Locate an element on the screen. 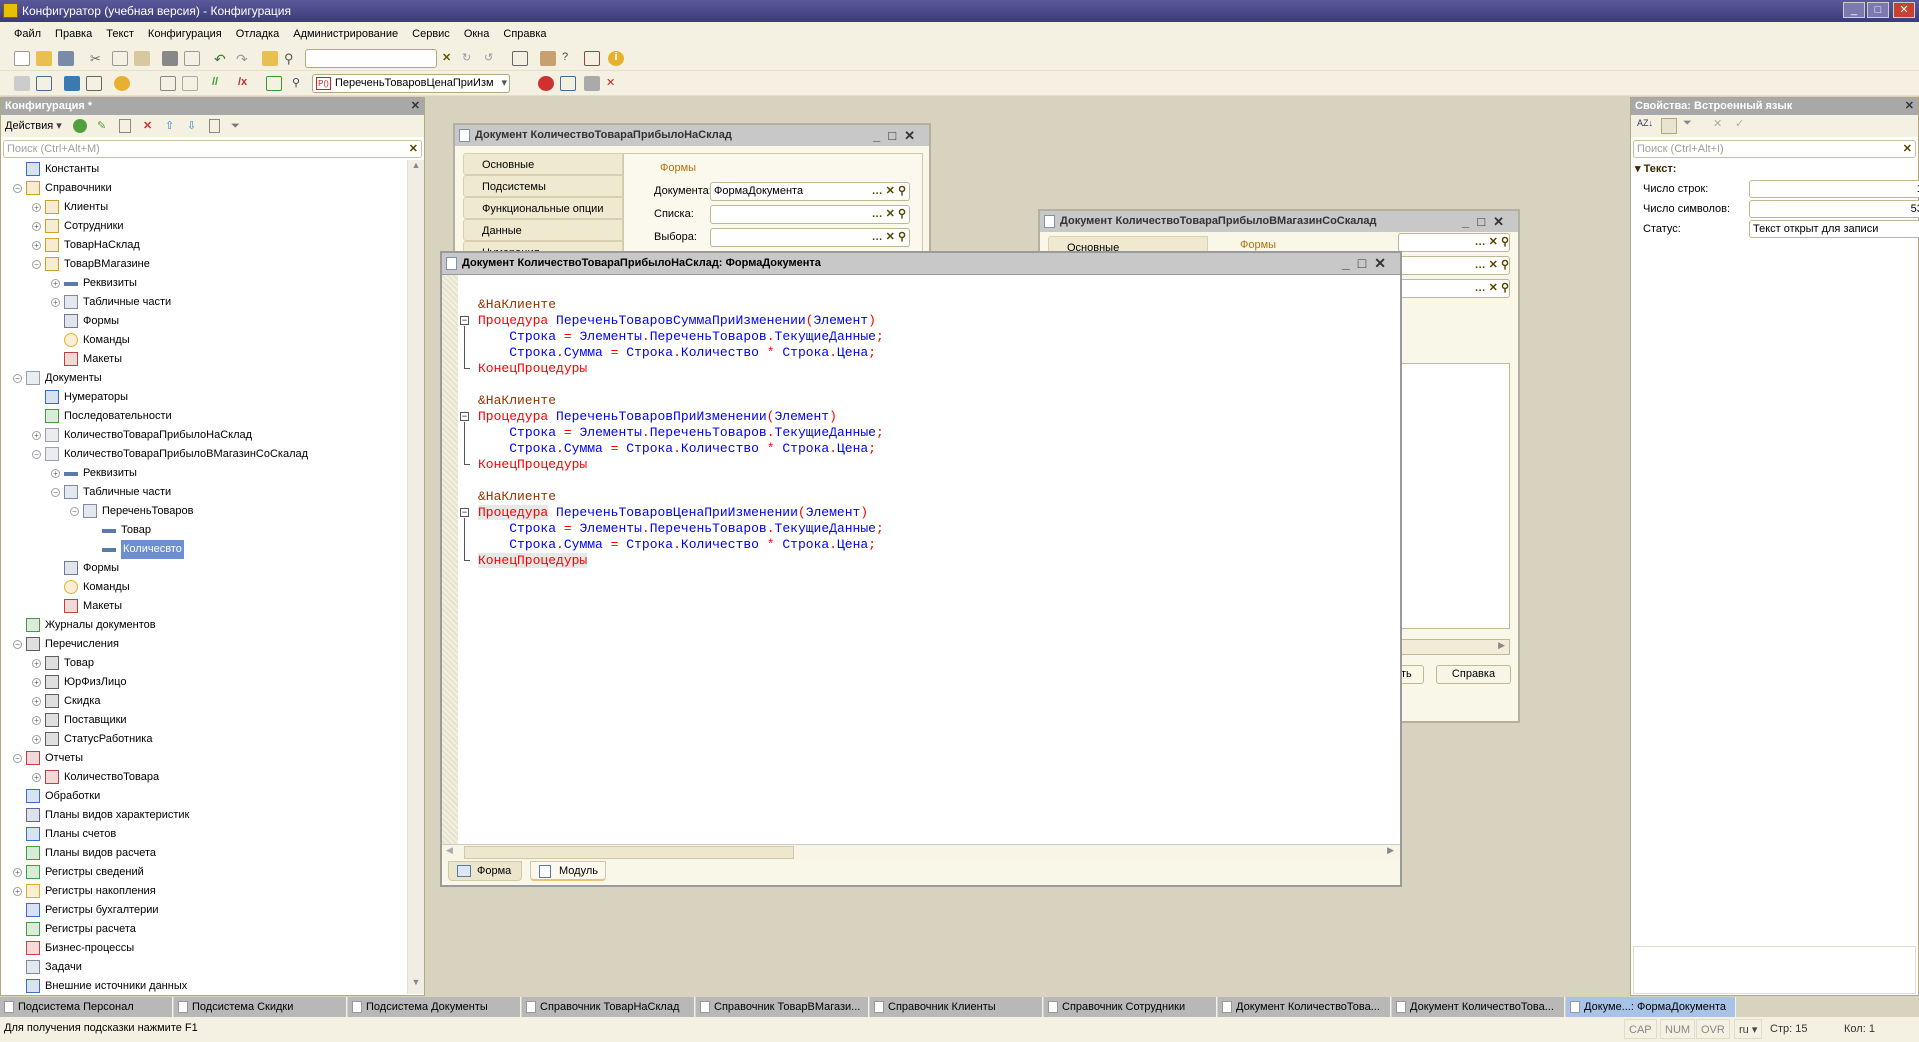 The image size is (1919, 1042). tree-item: − ТоварВМагазине is located at coordinates (203, 264).